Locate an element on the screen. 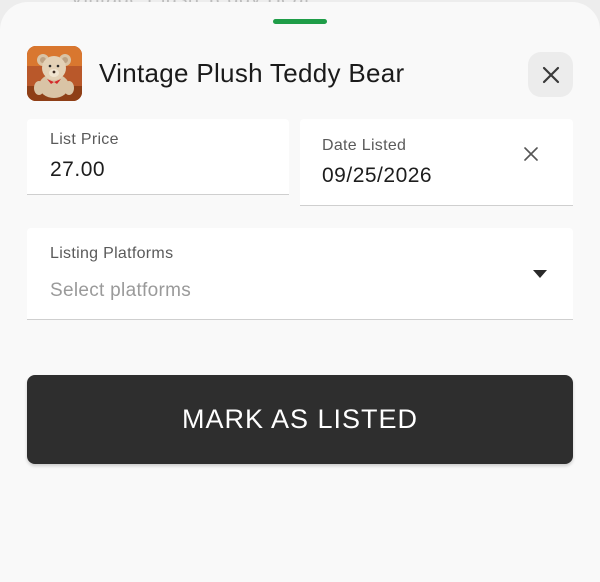 The image size is (600, 582). clear-icon is located at coordinates (531, 154).